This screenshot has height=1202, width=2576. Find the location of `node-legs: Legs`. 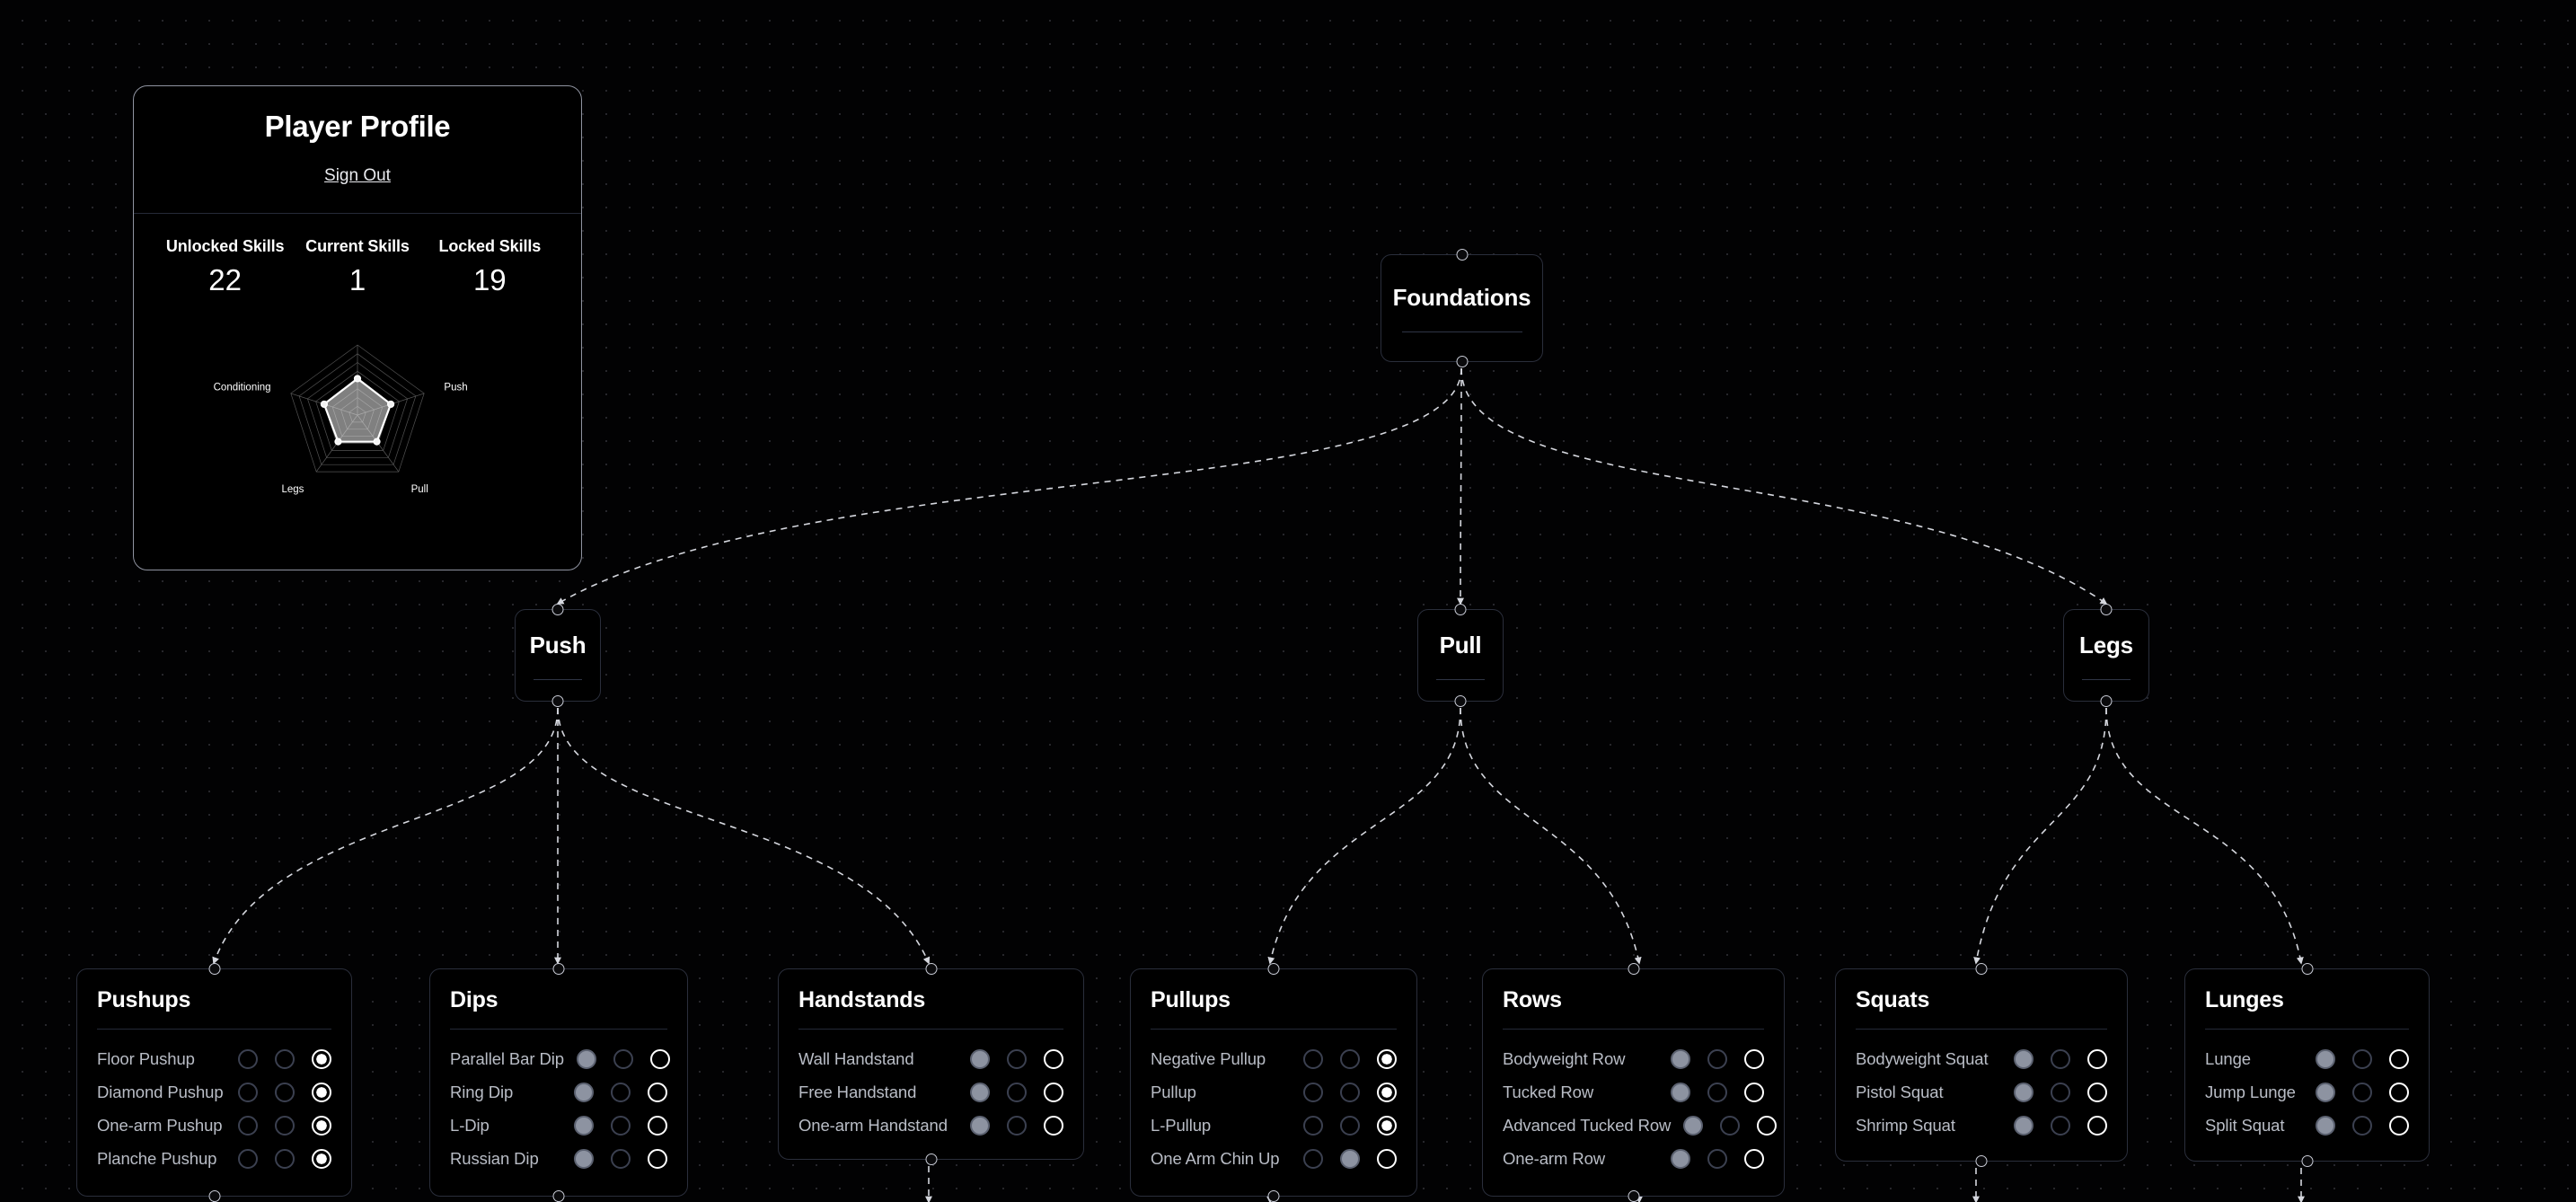

node-legs: Legs is located at coordinates (2106, 655).